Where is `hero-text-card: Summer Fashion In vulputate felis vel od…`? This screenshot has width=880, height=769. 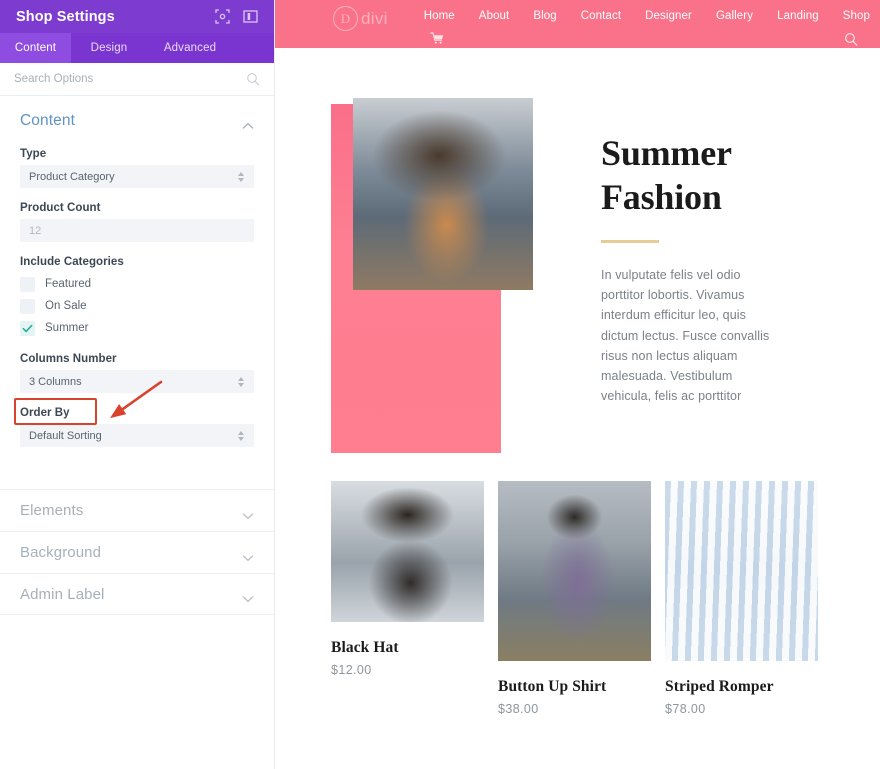 hero-text-card: Summer Fashion In vulputate felis vel od… is located at coordinates (691, 274).